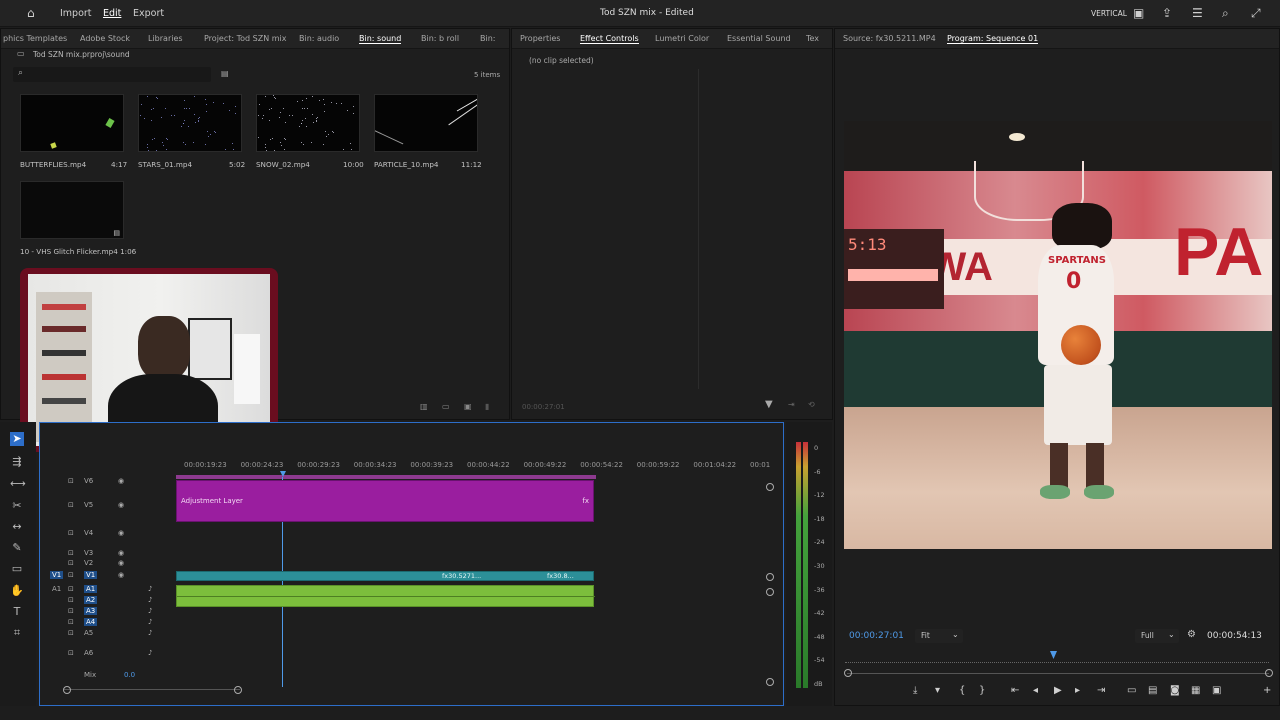 The height and width of the screenshot is (720, 1280). I want to click on type-icon: T, so click(17, 612).